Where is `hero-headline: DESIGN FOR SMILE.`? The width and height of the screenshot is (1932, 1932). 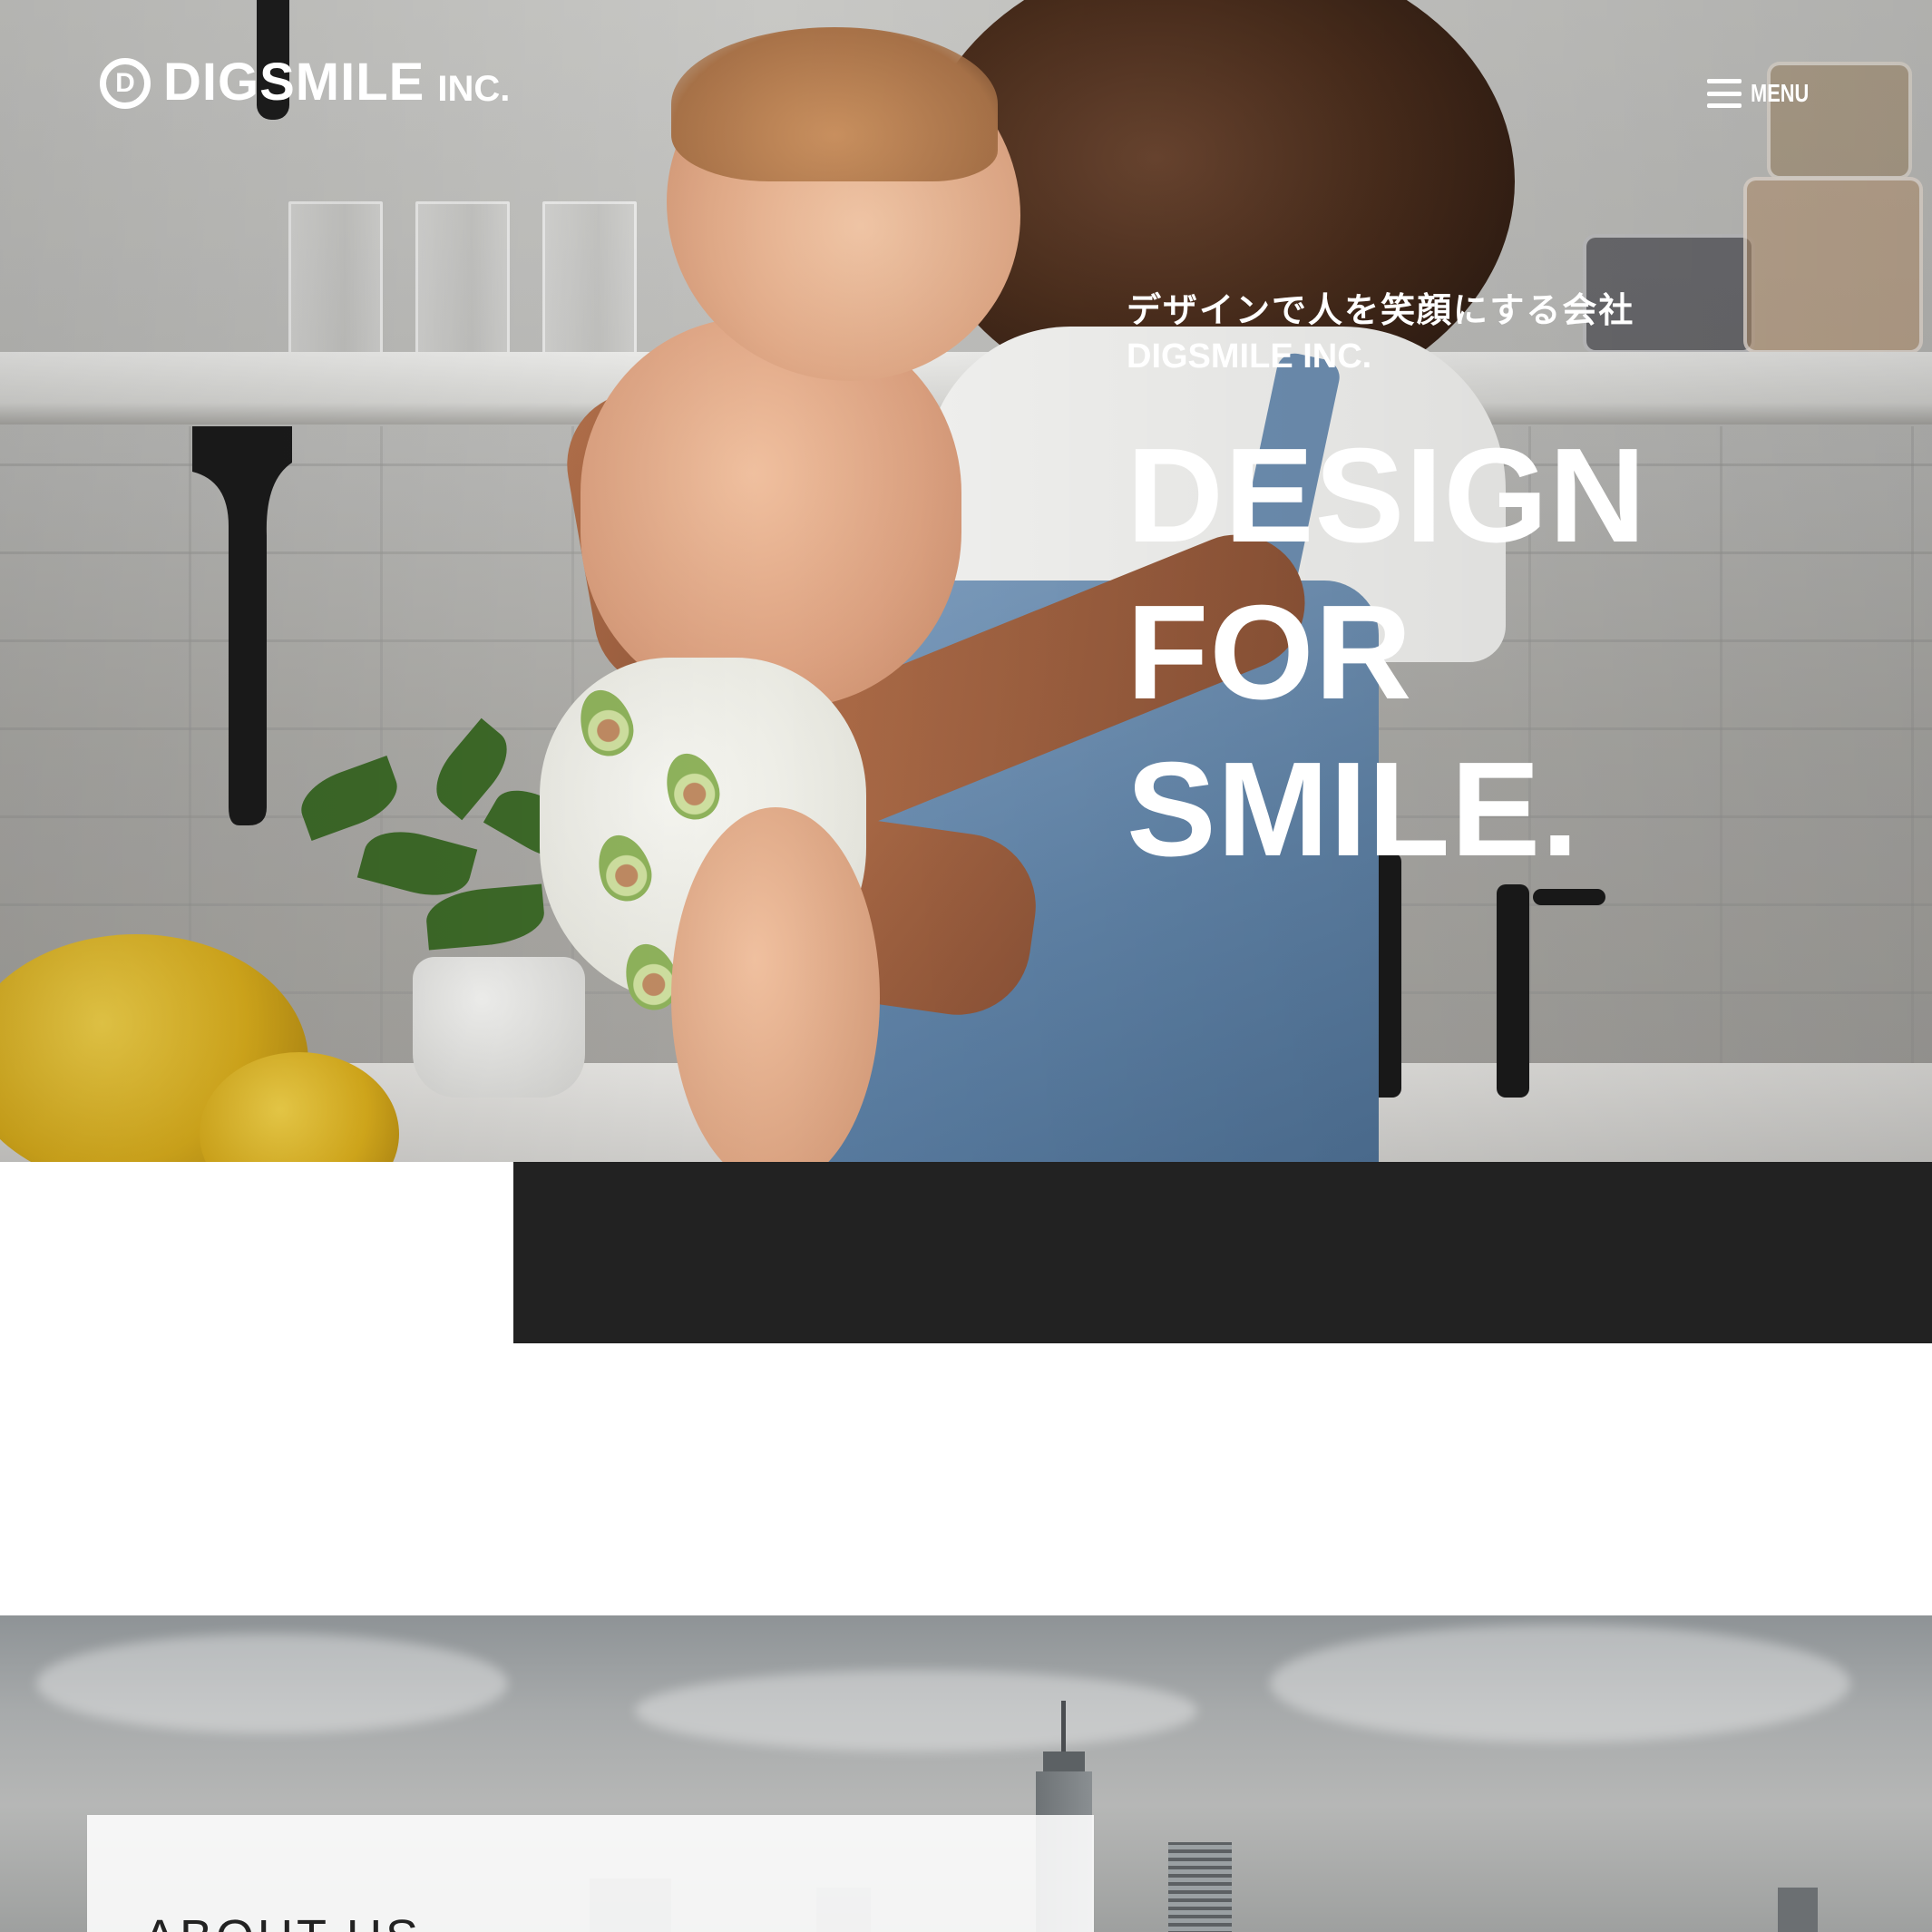 hero-headline: DESIGN FOR SMILE. is located at coordinates (1386, 652).